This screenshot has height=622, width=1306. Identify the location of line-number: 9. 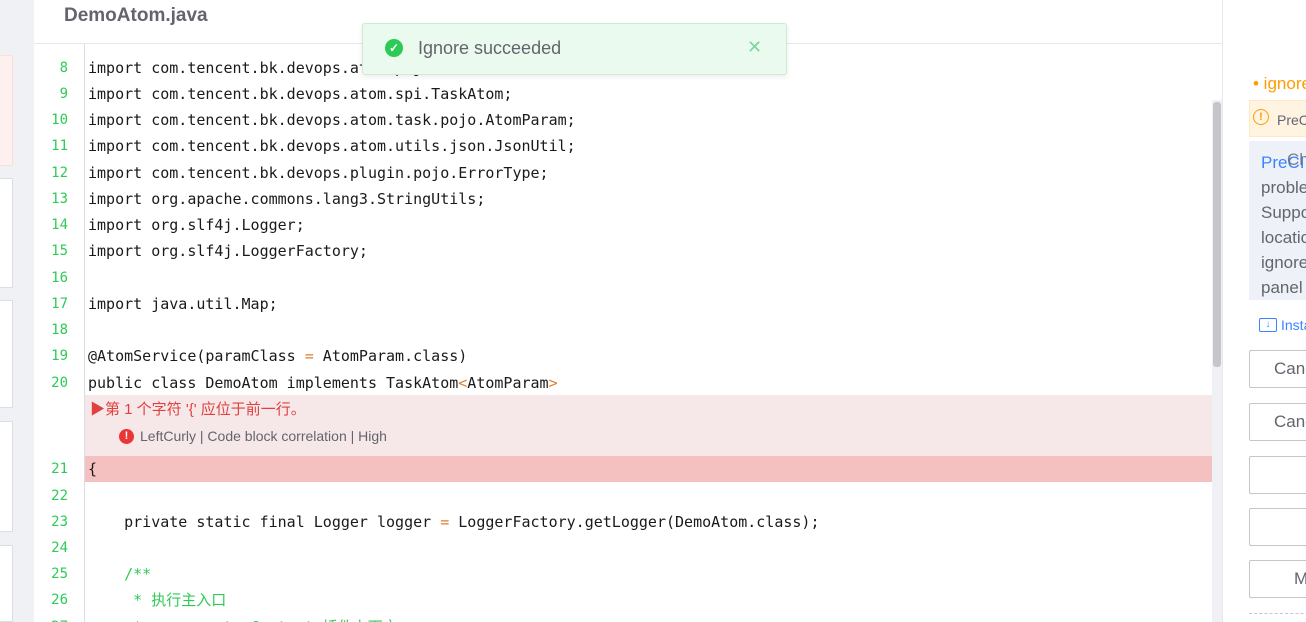
(63, 94).